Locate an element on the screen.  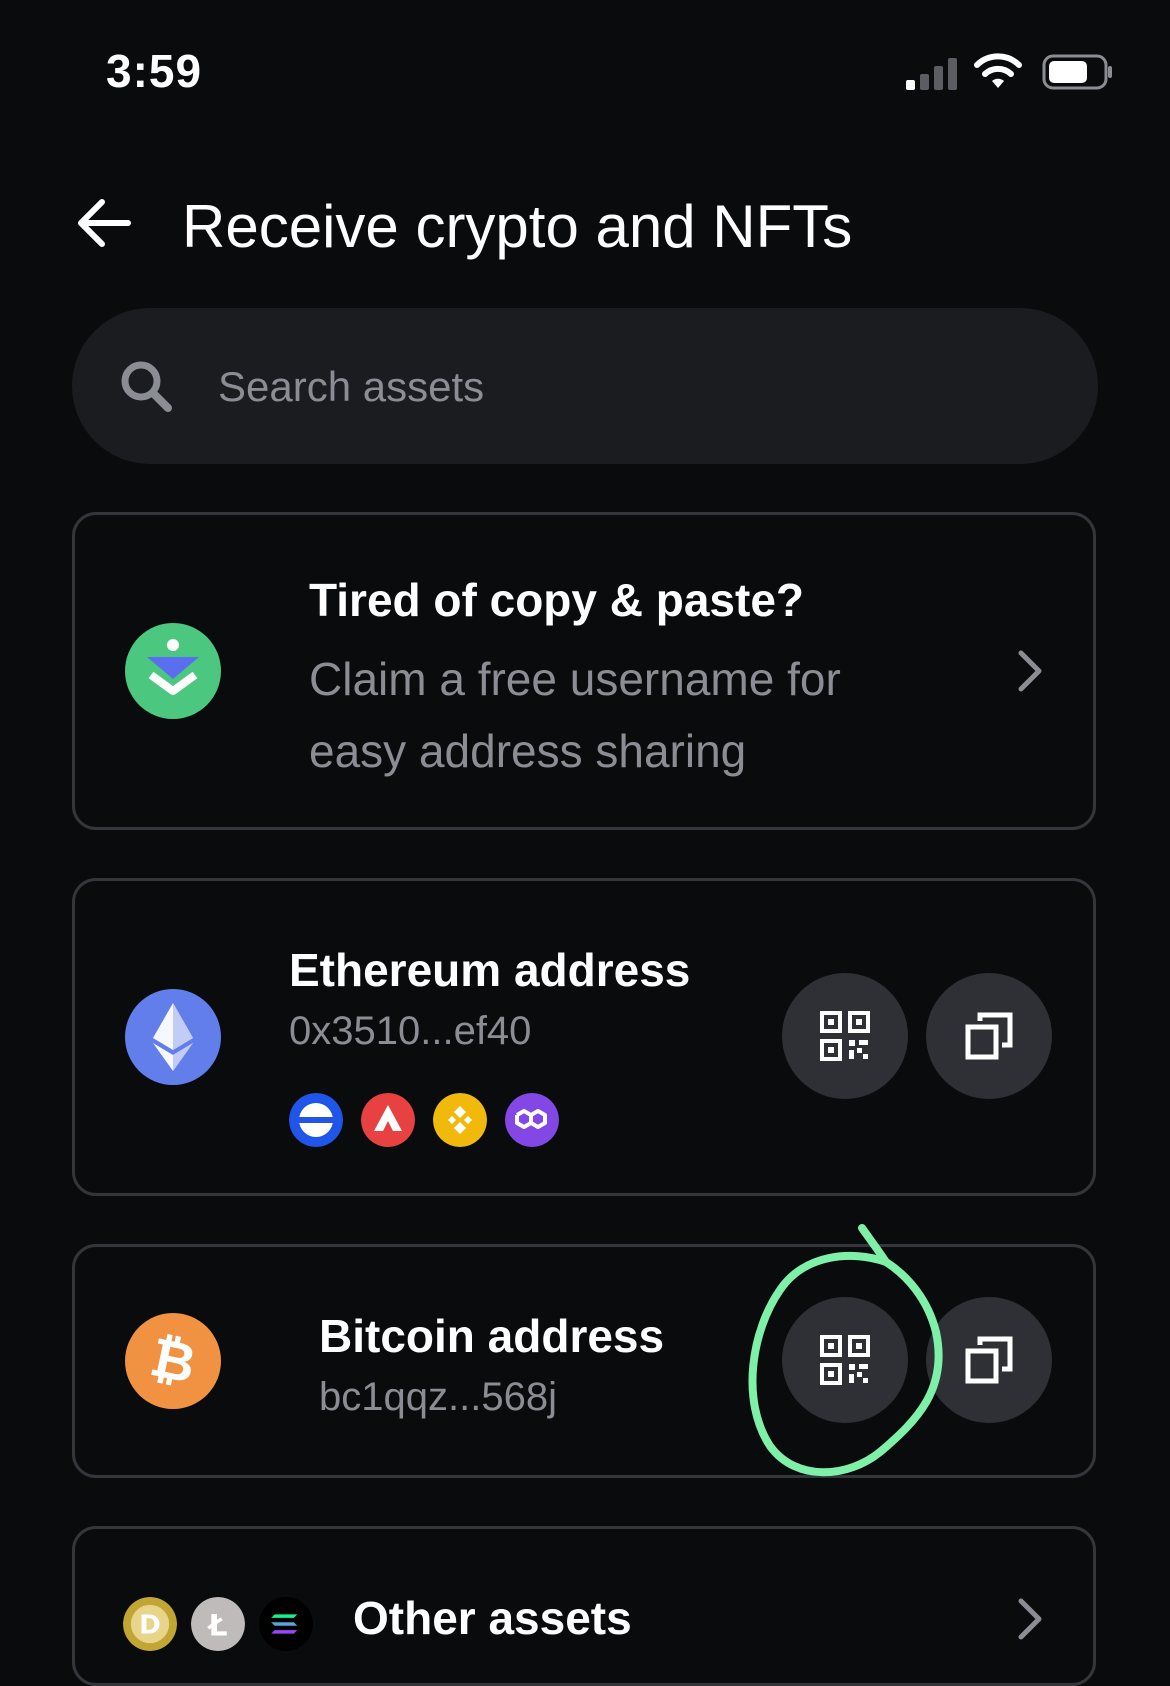
avalanche-icon is located at coordinates (388, 1120).